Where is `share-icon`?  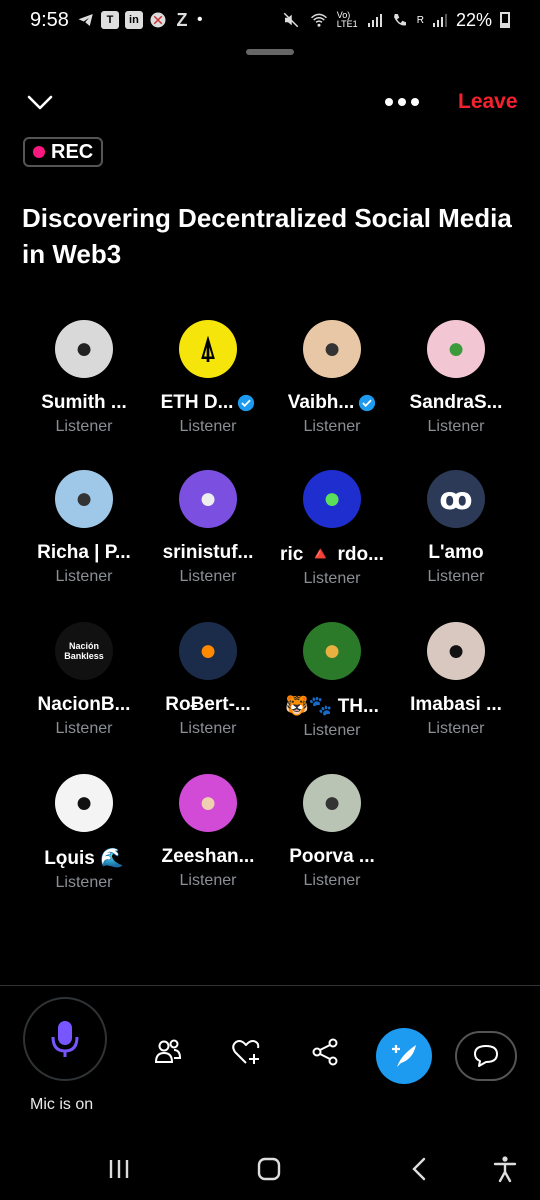 share-icon is located at coordinates (325, 1052).